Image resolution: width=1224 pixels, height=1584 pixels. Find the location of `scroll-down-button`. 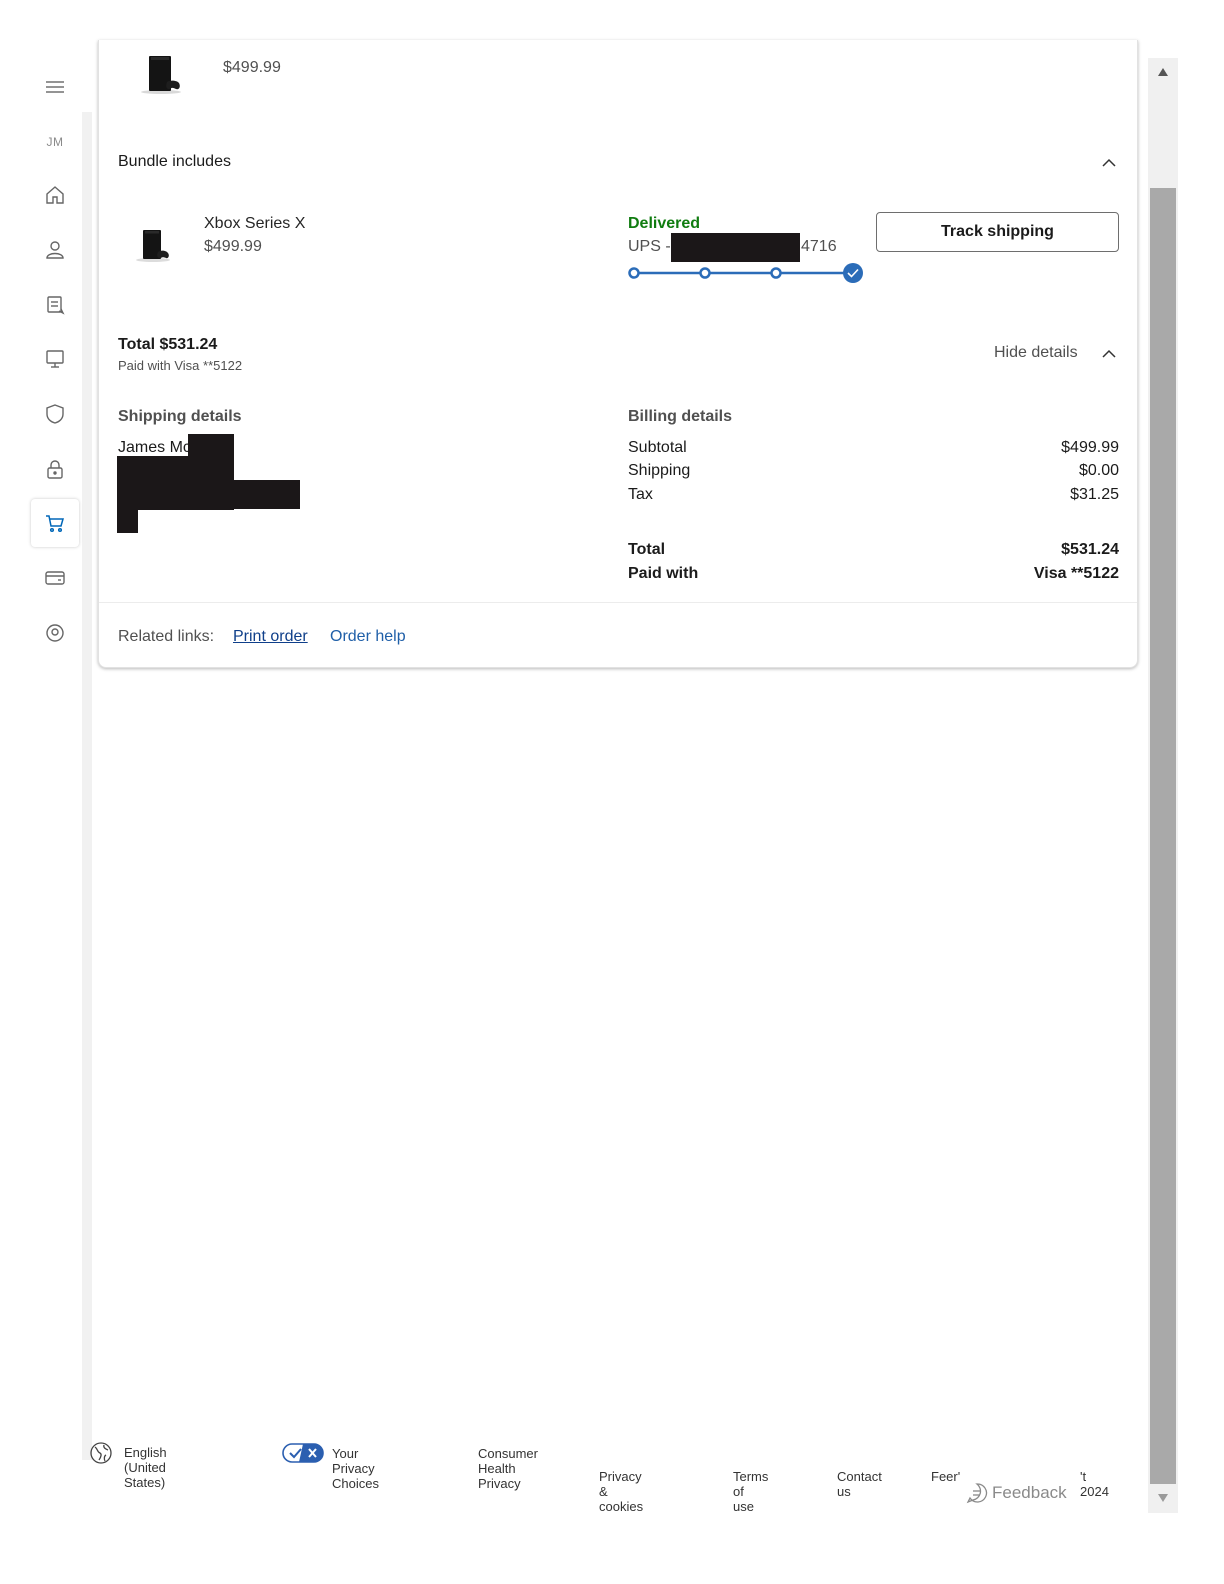

scroll-down-button is located at coordinates (1163, 1498).